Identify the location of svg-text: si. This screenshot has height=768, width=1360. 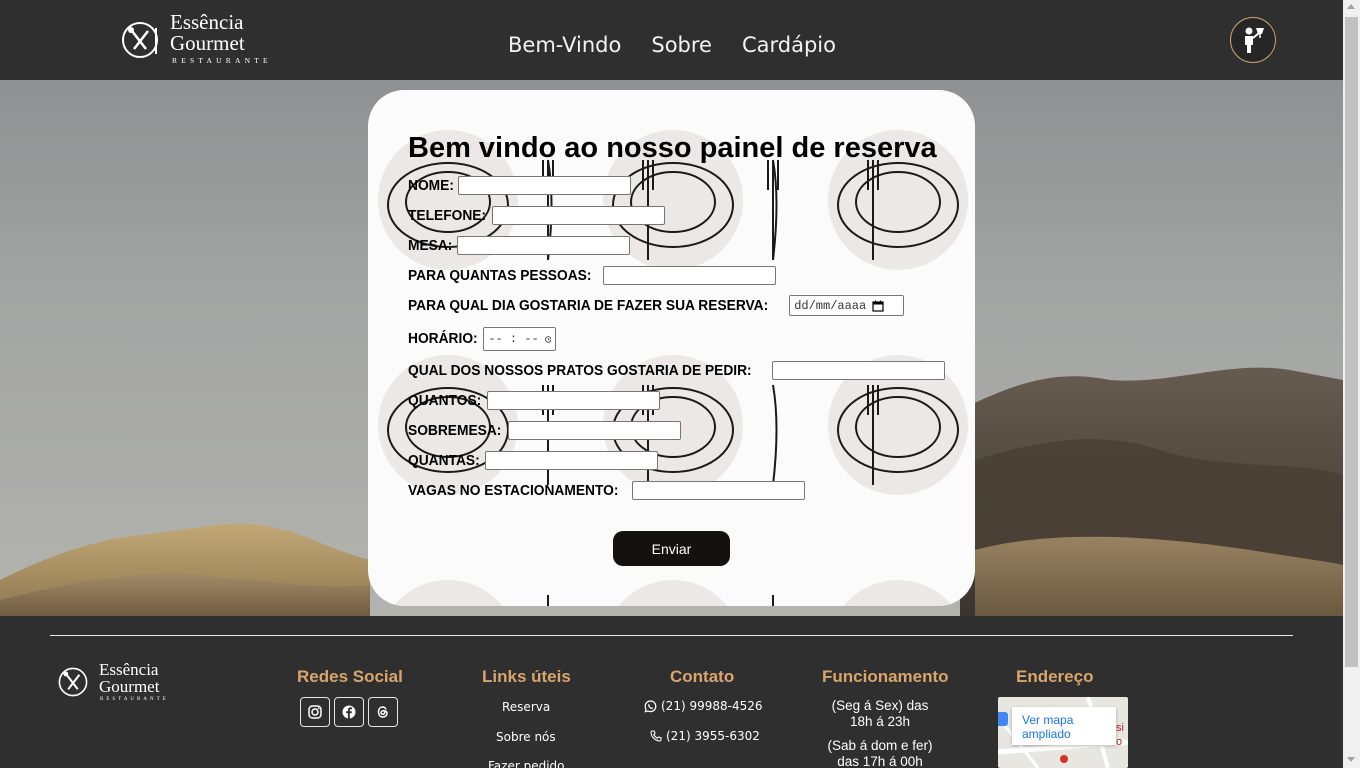
(1120, 728).